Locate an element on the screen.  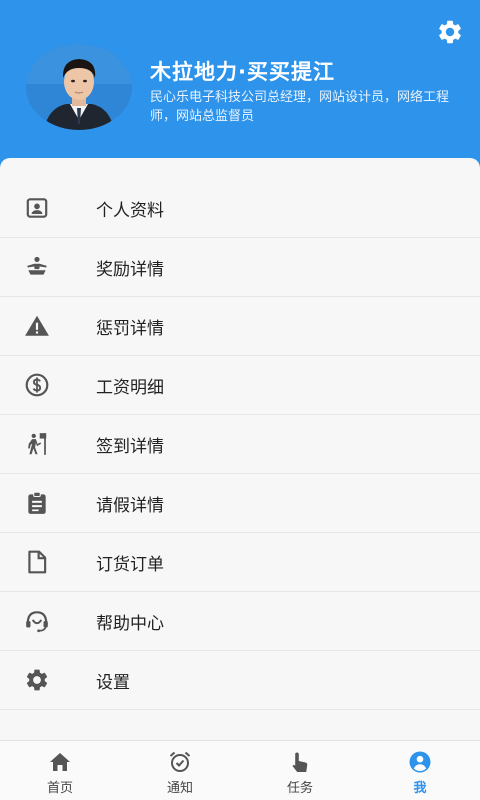
tab-tasks: 任务 is located at coordinates (300, 770).